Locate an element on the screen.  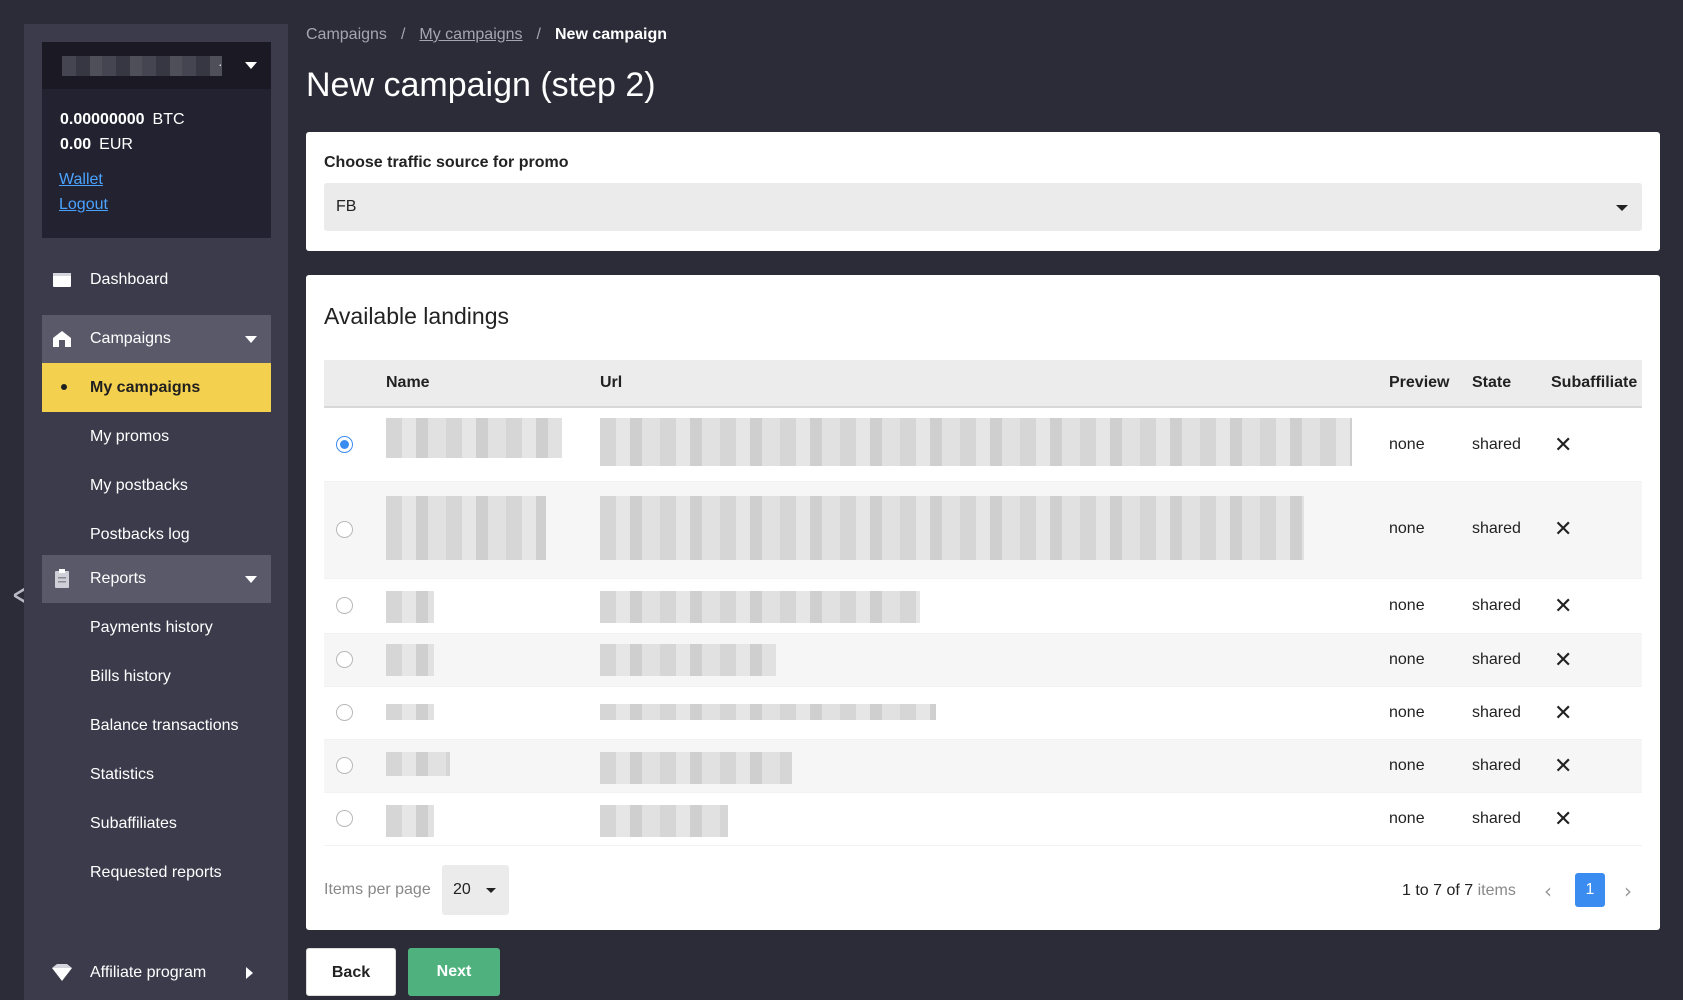
items-per-page-select: 20 is located at coordinates (475, 890).